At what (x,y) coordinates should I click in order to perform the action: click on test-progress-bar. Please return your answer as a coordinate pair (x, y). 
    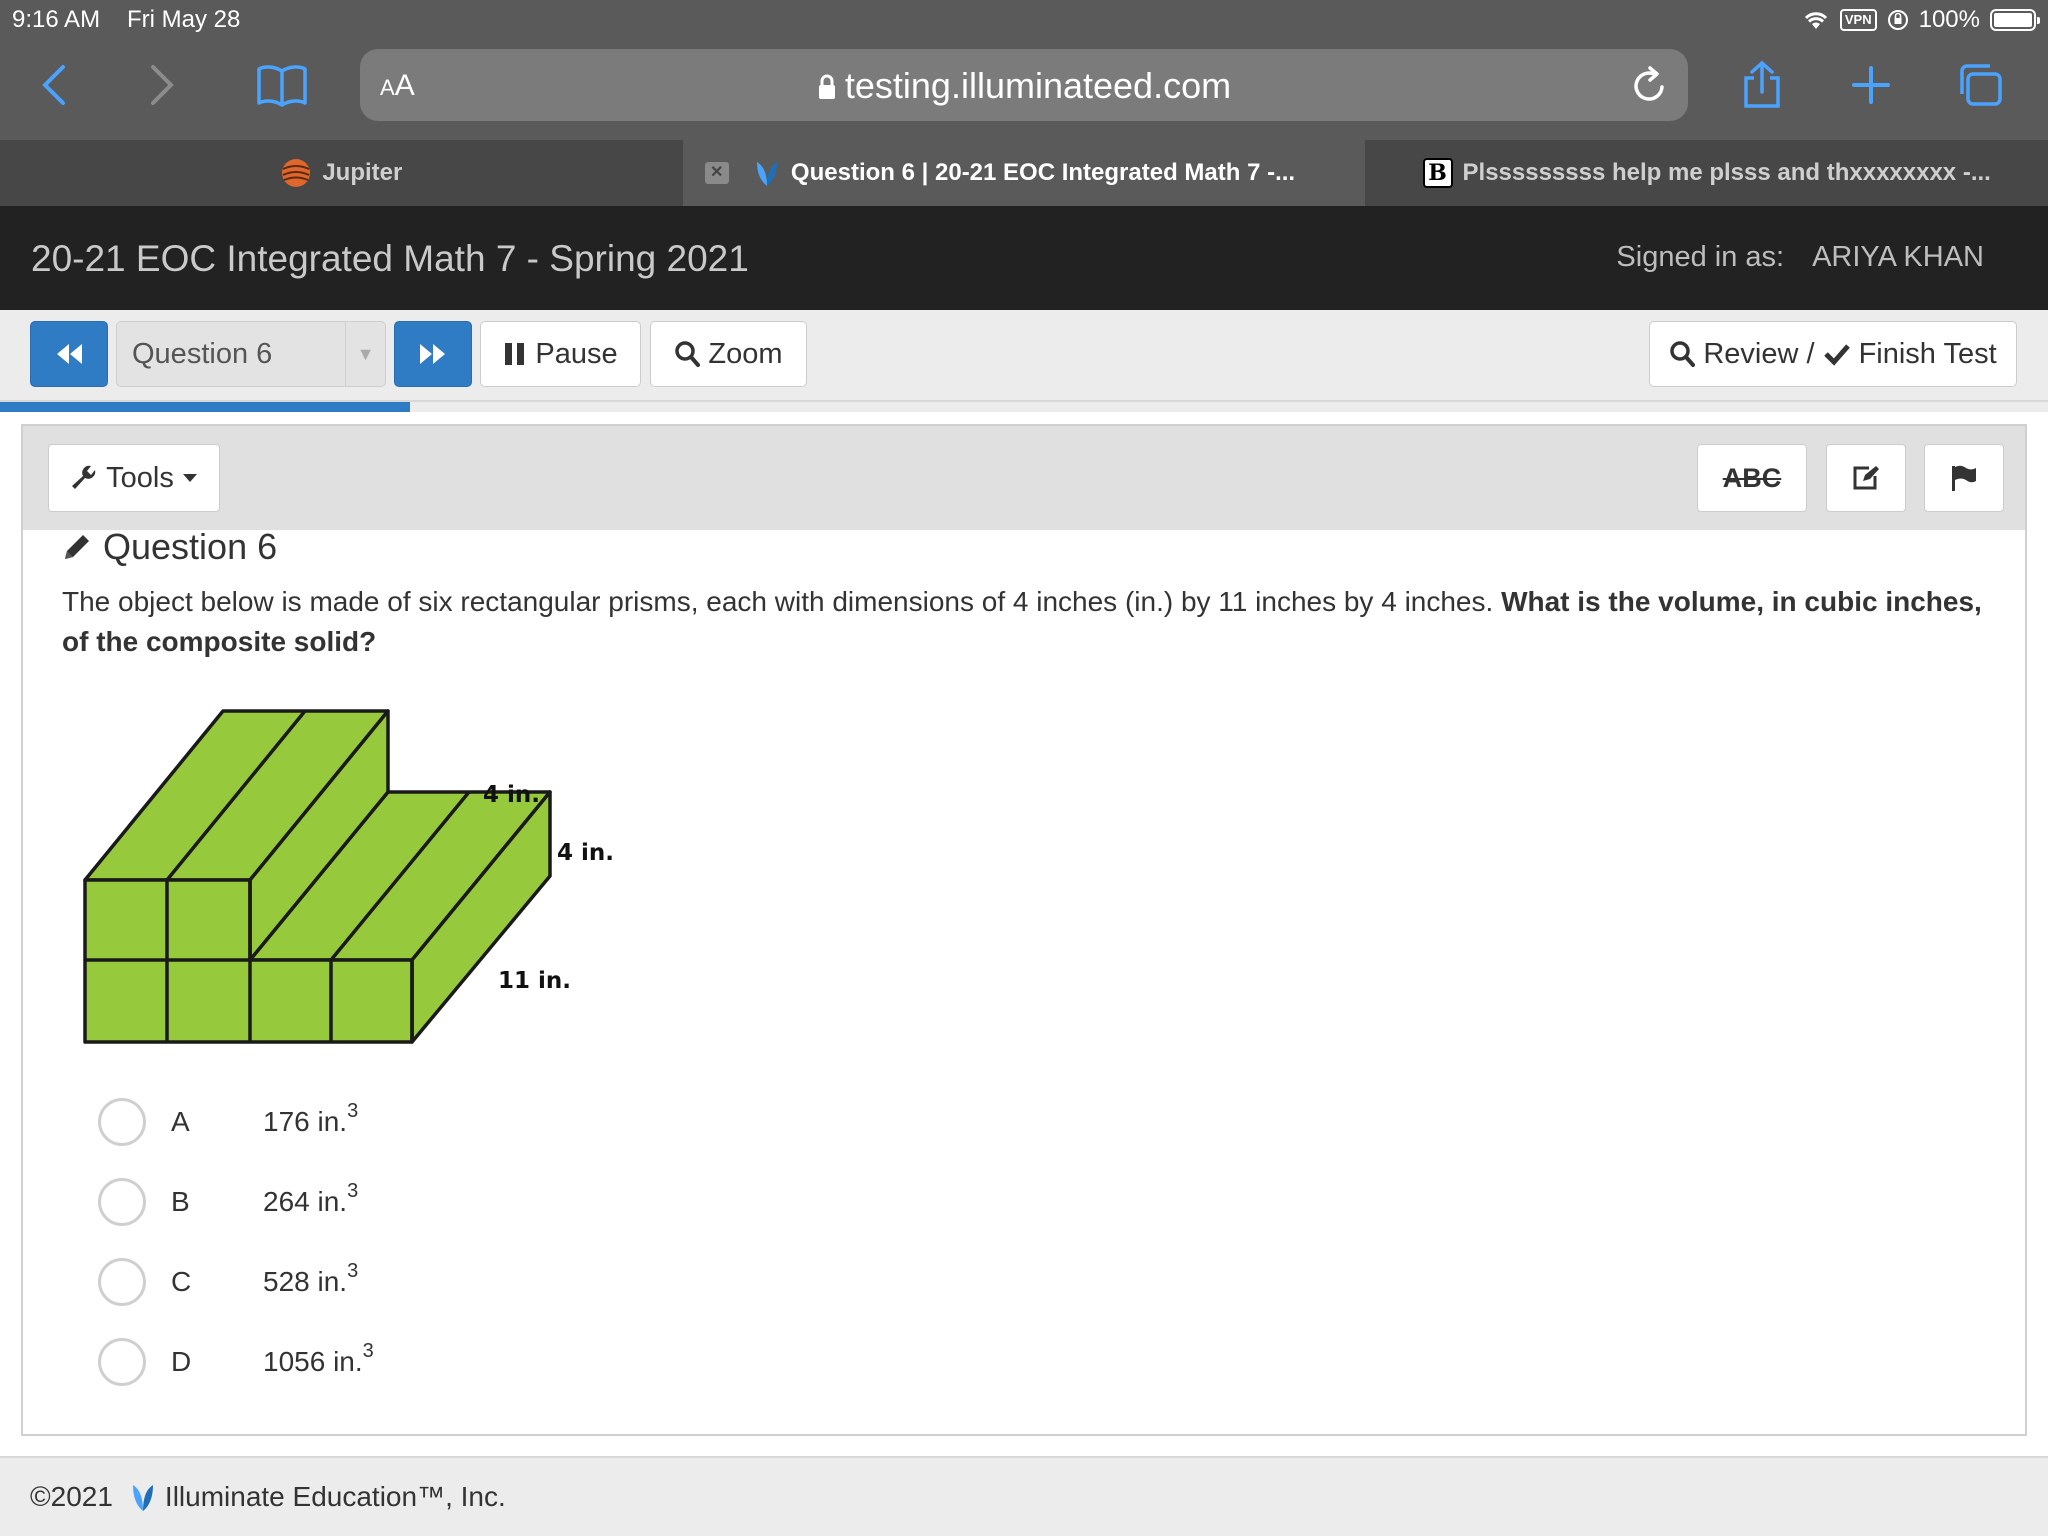
    Looking at the image, I should click on (1024, 407).